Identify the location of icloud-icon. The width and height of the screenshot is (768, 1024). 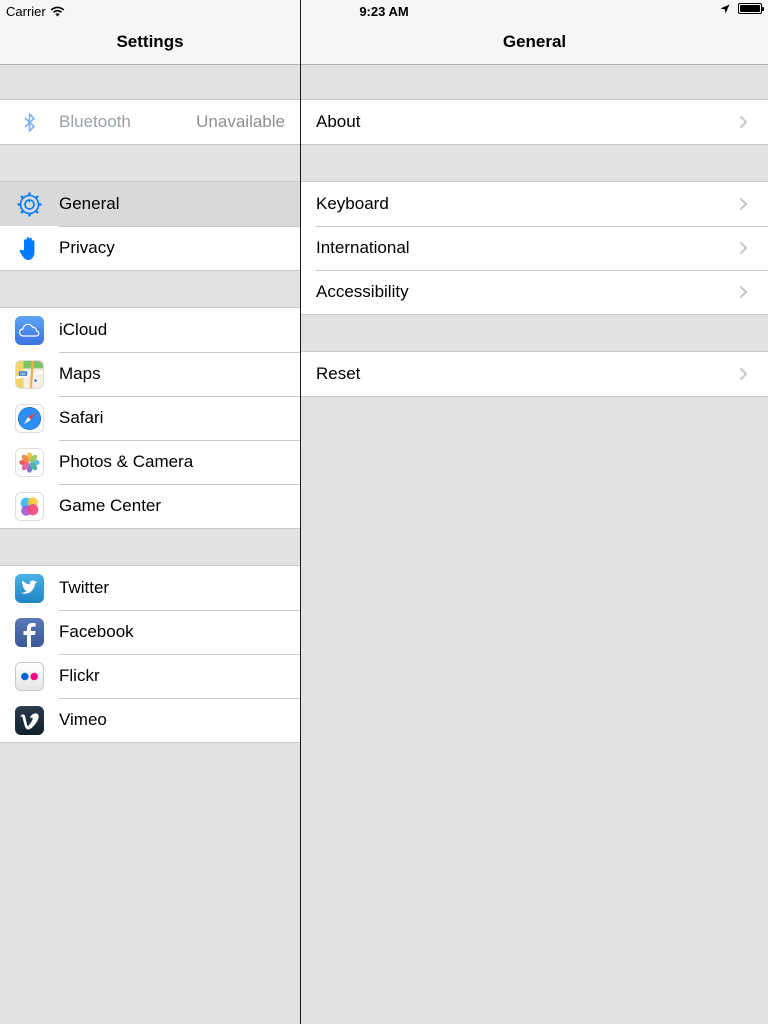
(29, 330).